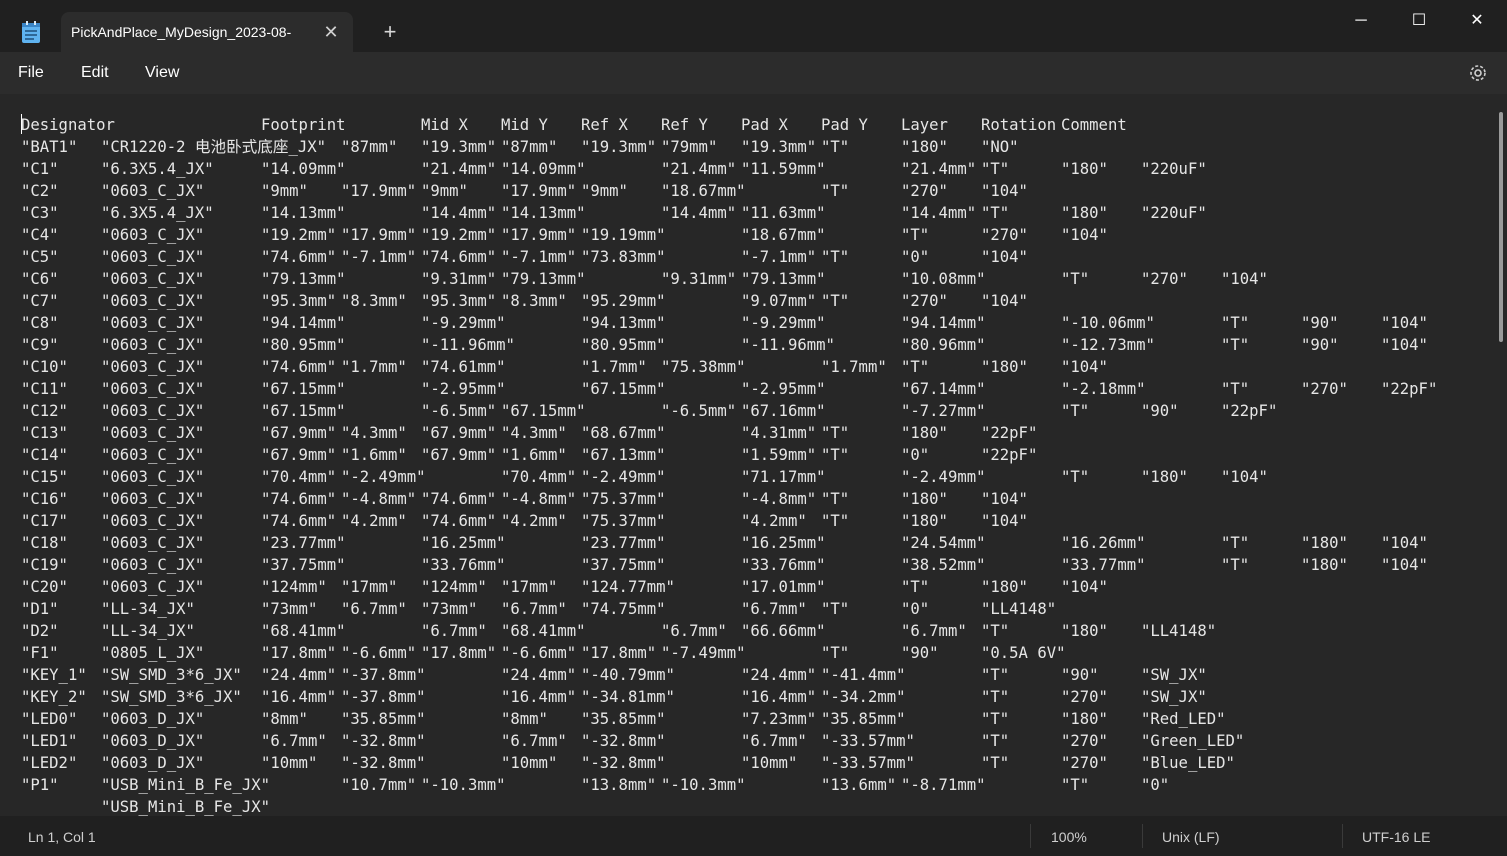  I want to click on field: "35.85mm", so click(383, 719).